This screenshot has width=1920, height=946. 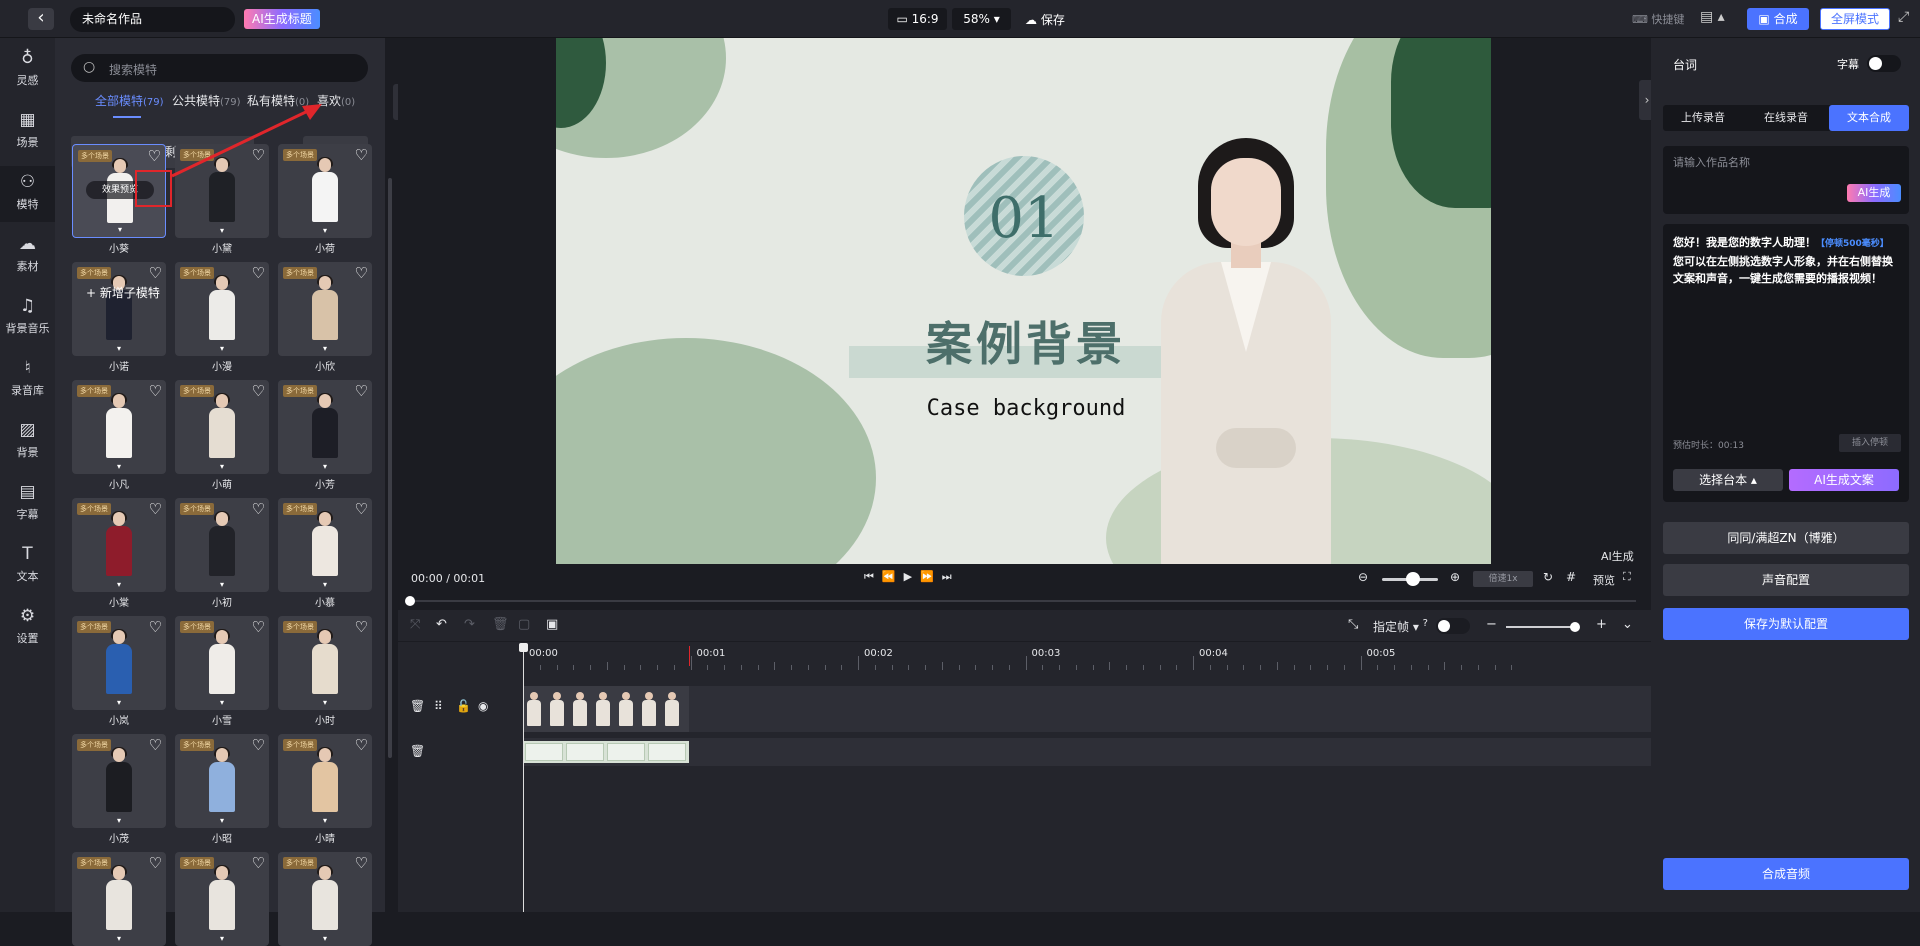 What do you see at coordinates (1778, 19) in the screenshot?
I see `compose-button: ▣ 合成` at bounding box center [1778, 19].